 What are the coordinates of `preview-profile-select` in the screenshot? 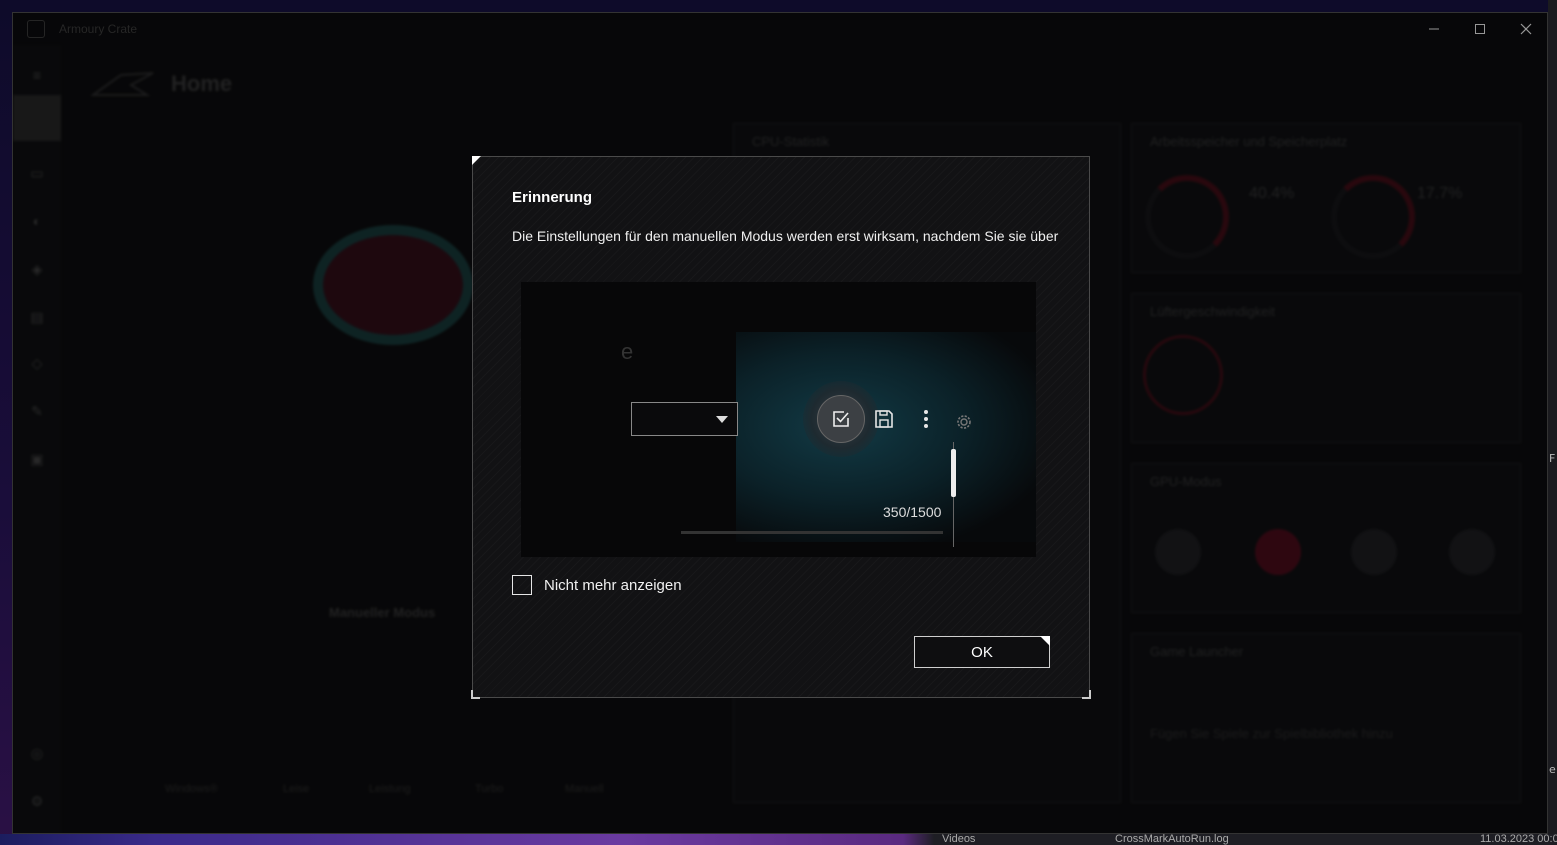 It's located at (684, 419).